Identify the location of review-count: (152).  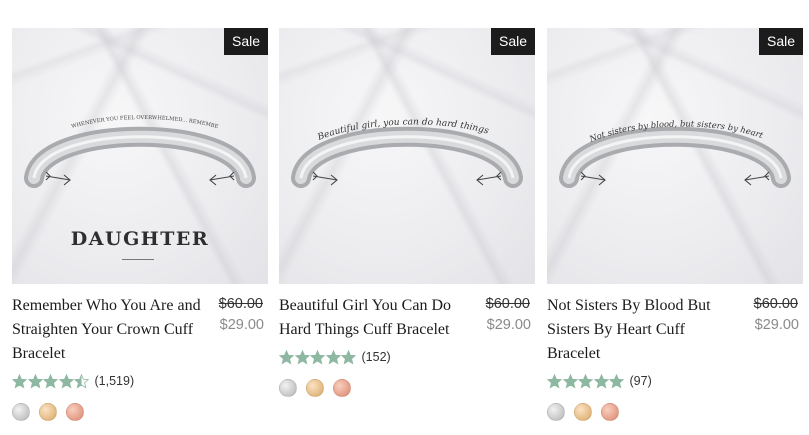
(376, 357).